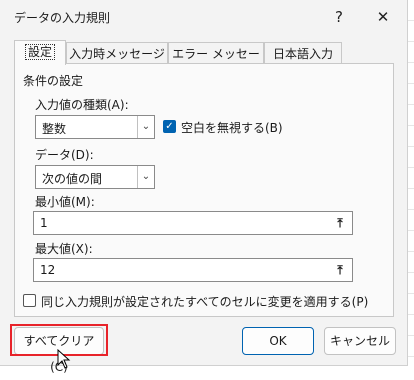 Image resolution: width=414 pixels, height=380 pixels. Describe the element at coordinates (216, 62) in the screenshot. I see `tab-error-message: エラー メッセージ` at that location.